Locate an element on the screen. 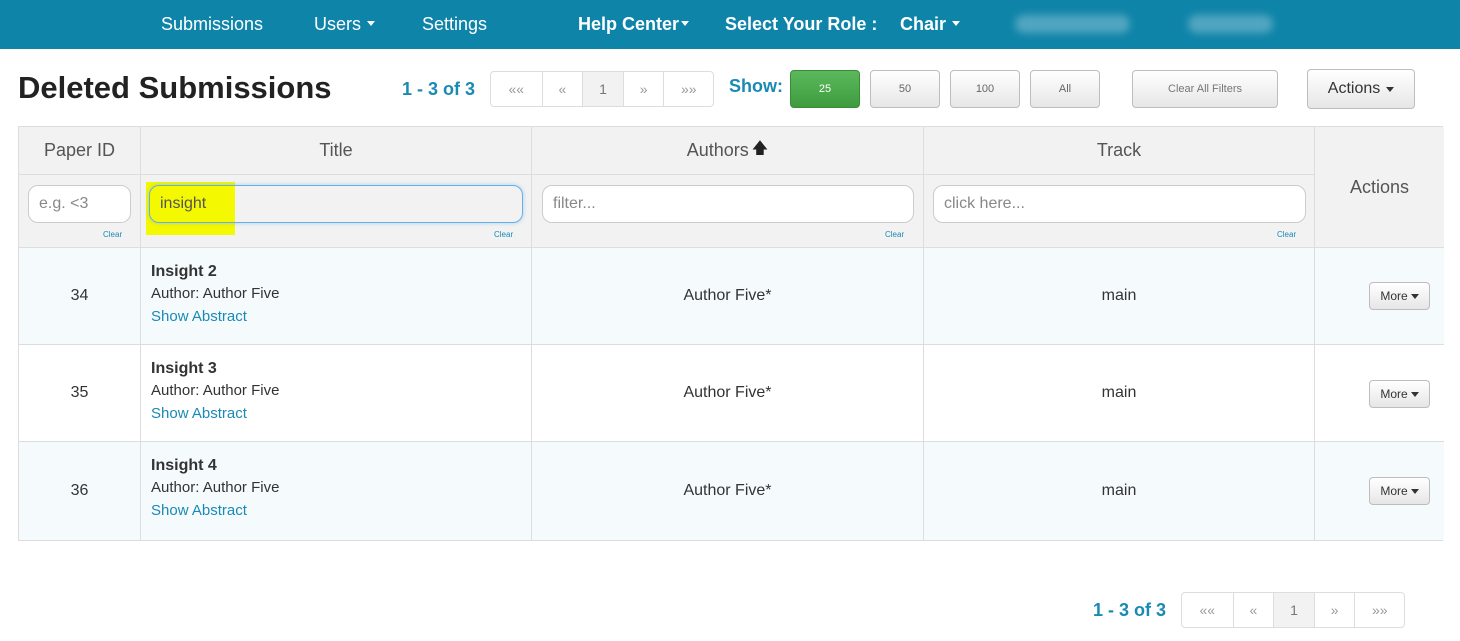  show-label: Show: is located at coordinates (756, 86).